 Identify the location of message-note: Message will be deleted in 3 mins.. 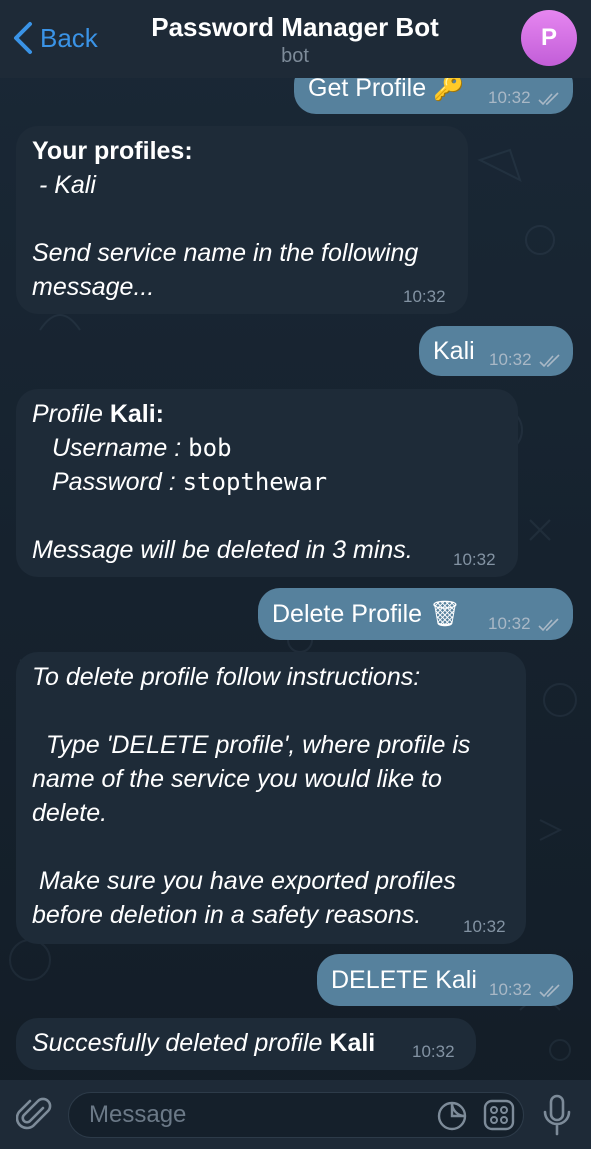
(222, 550).